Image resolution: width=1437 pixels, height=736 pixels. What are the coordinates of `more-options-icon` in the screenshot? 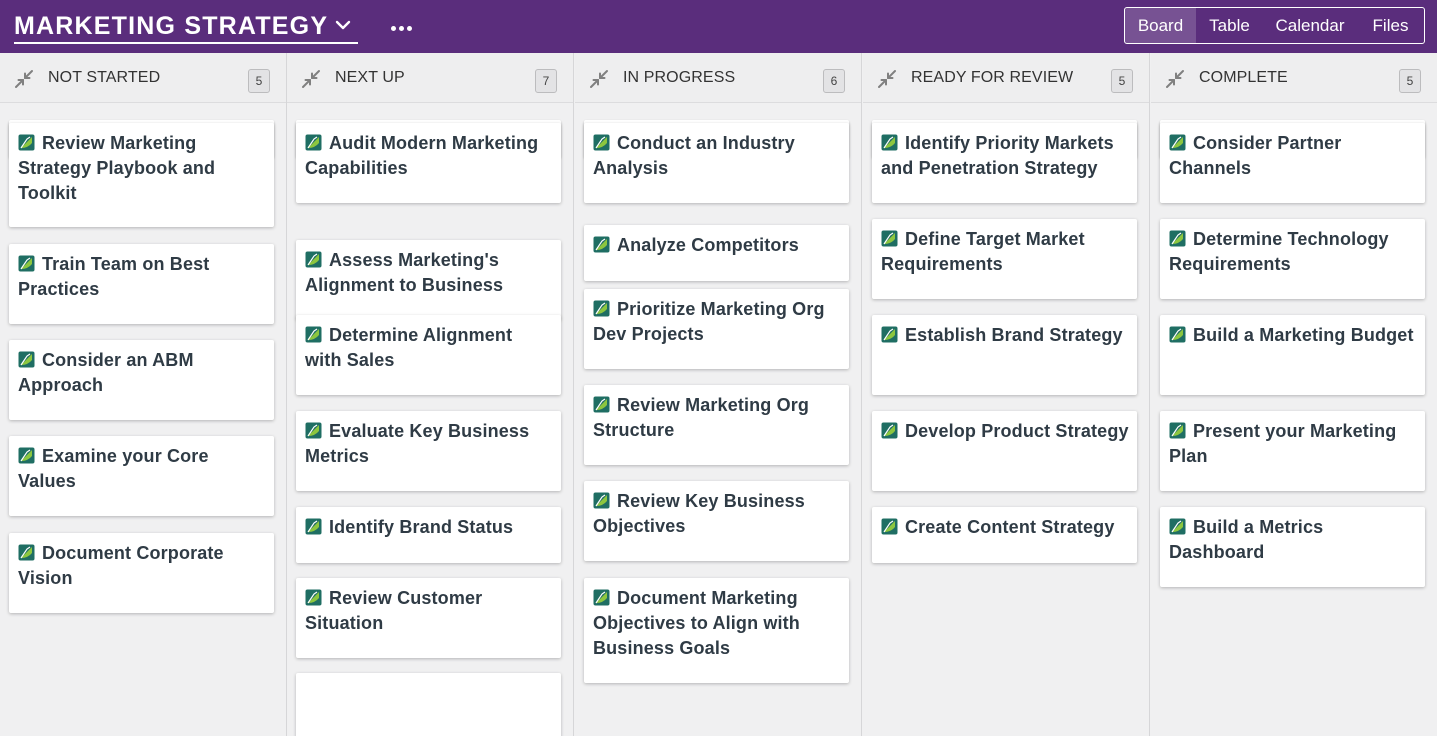 It's located at (401, 28).